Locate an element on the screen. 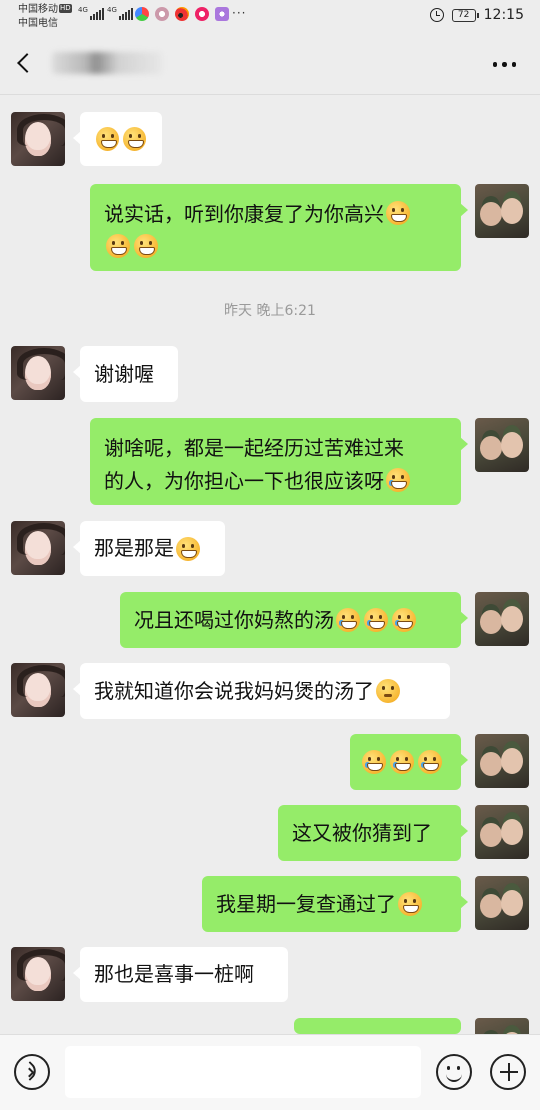  message-input is located at coordinates (243, 1072).